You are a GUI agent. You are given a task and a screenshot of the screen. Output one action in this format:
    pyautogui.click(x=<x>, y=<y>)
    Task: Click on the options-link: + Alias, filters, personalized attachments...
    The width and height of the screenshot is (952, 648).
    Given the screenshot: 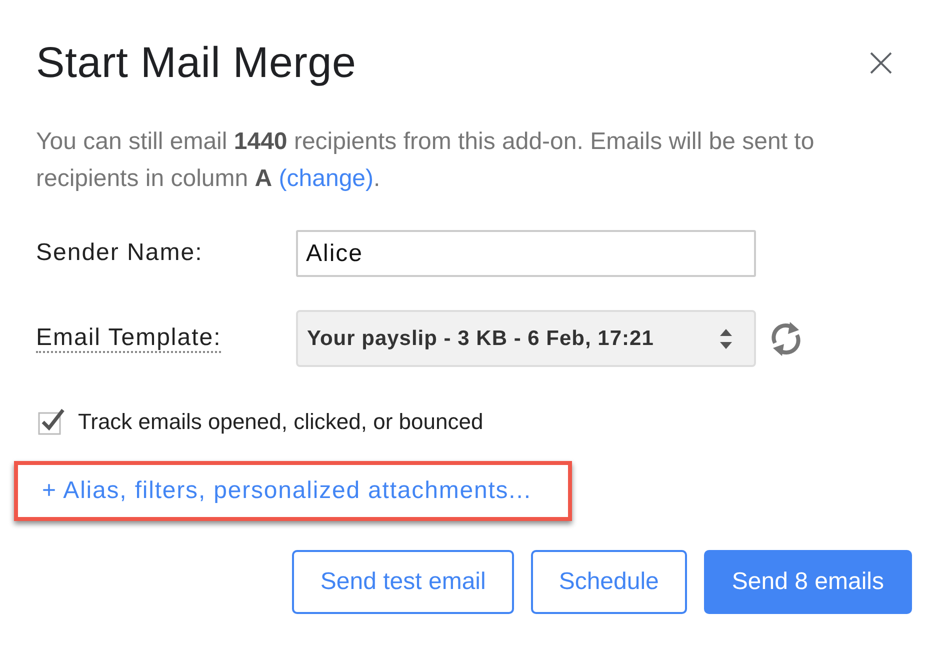 What is the action you would take?
    pyautogui.click(x=287, y=491)
    